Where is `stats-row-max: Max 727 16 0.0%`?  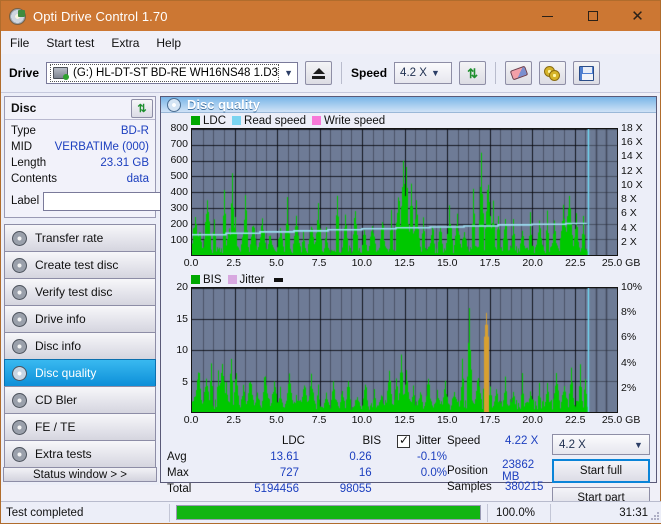
stats-row-max: Max 727 16 0.0% is located at coordinates (307, 473).